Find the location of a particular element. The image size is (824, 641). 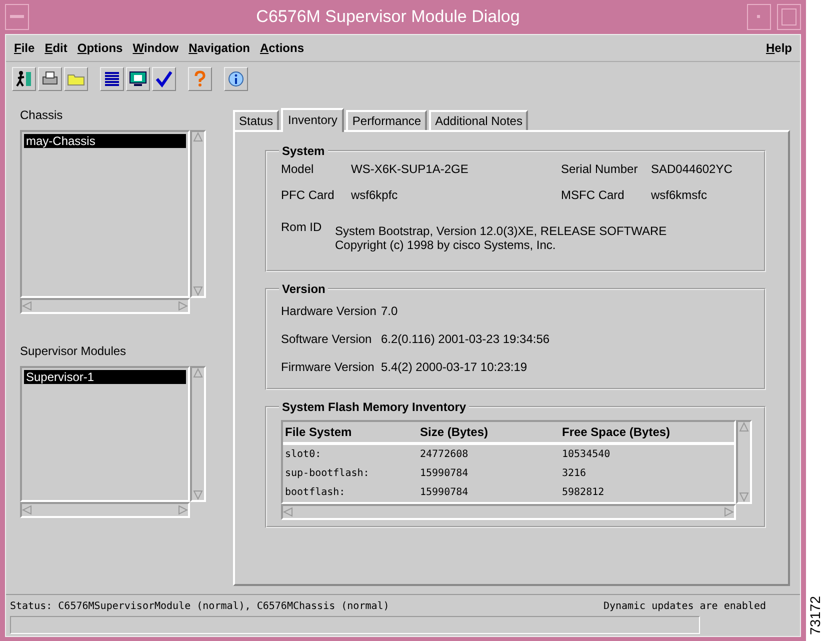

field-label: Software Version is located at coordinates (327, 339).